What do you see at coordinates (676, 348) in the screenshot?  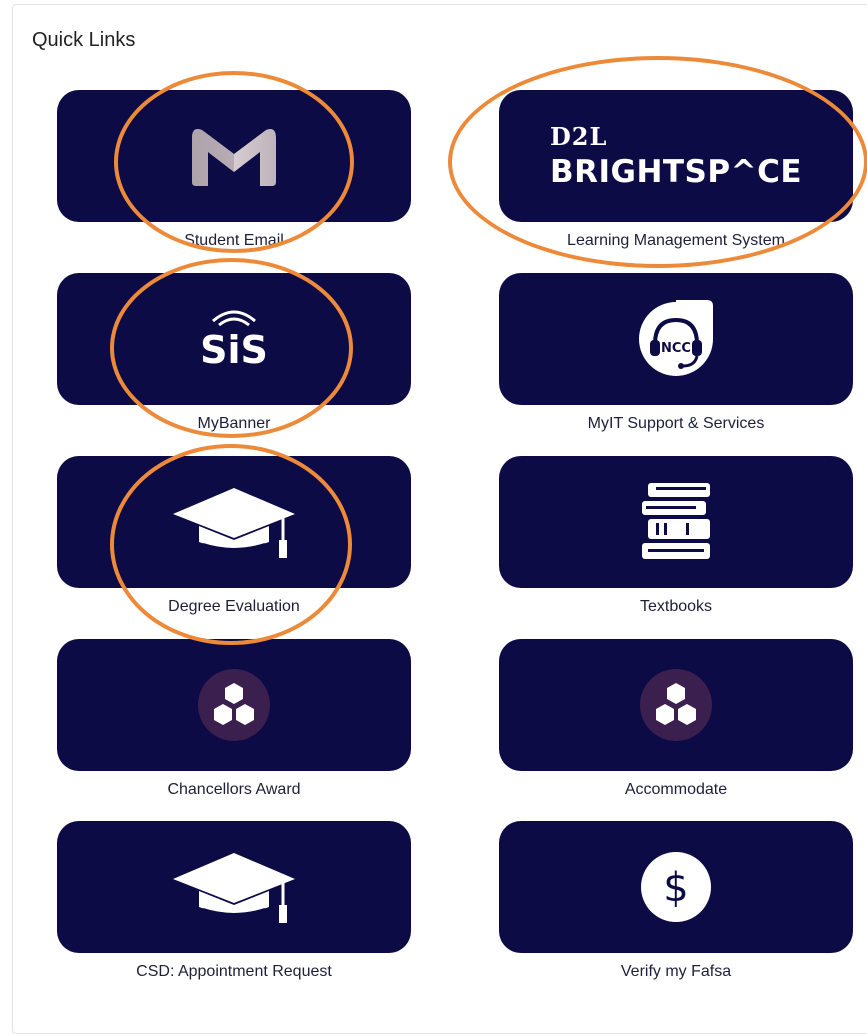 I see `svg-text: NCC` at bounding box center [676, 348].